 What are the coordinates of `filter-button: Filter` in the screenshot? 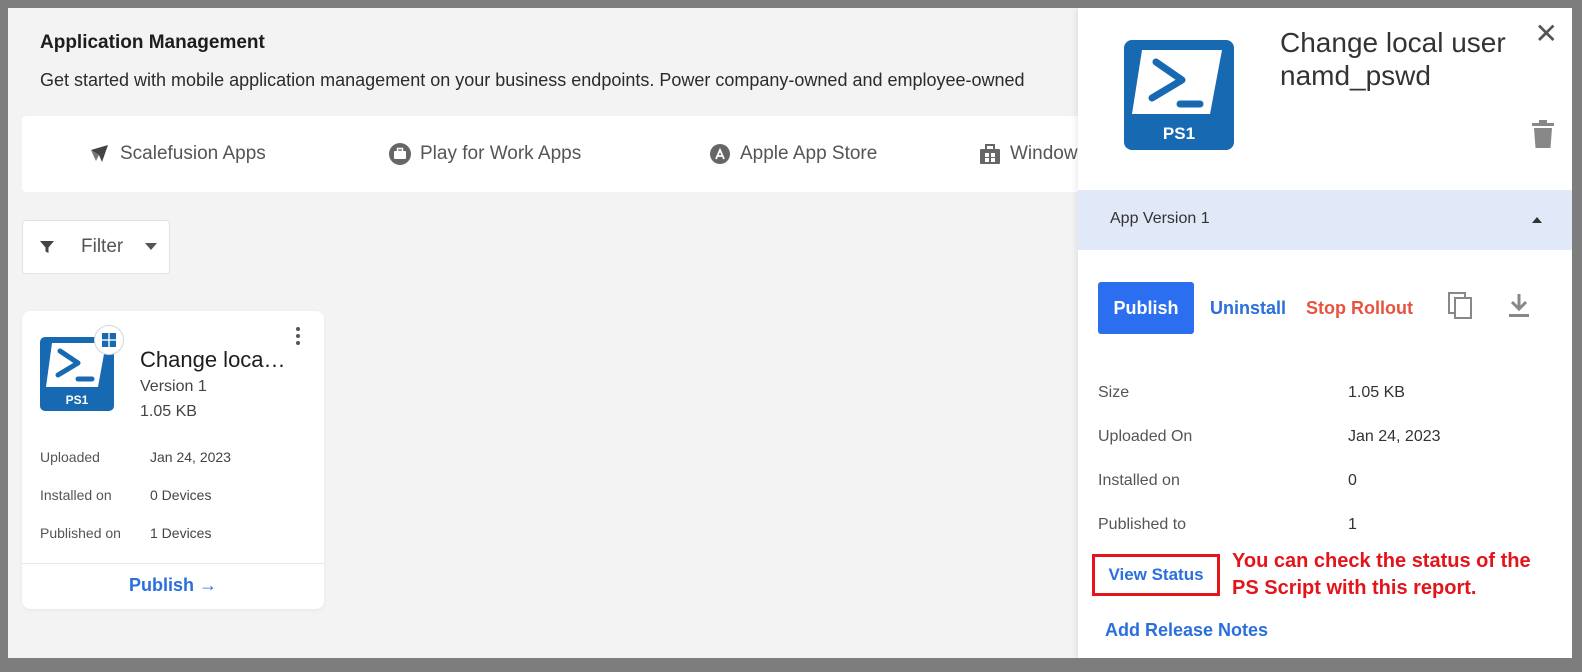 It's located at (96, 247).